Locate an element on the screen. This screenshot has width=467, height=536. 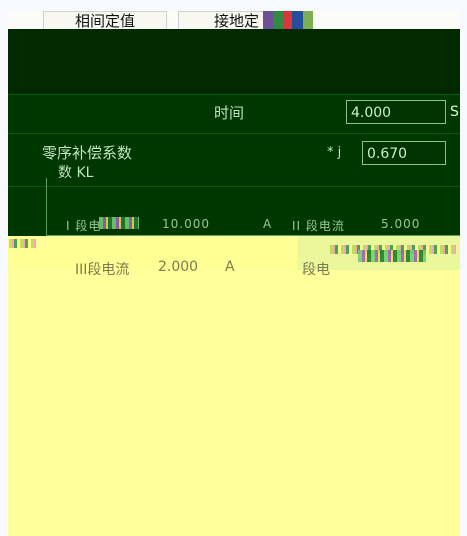
current-1-value: 10.000 is located at coordinates (186, 224).